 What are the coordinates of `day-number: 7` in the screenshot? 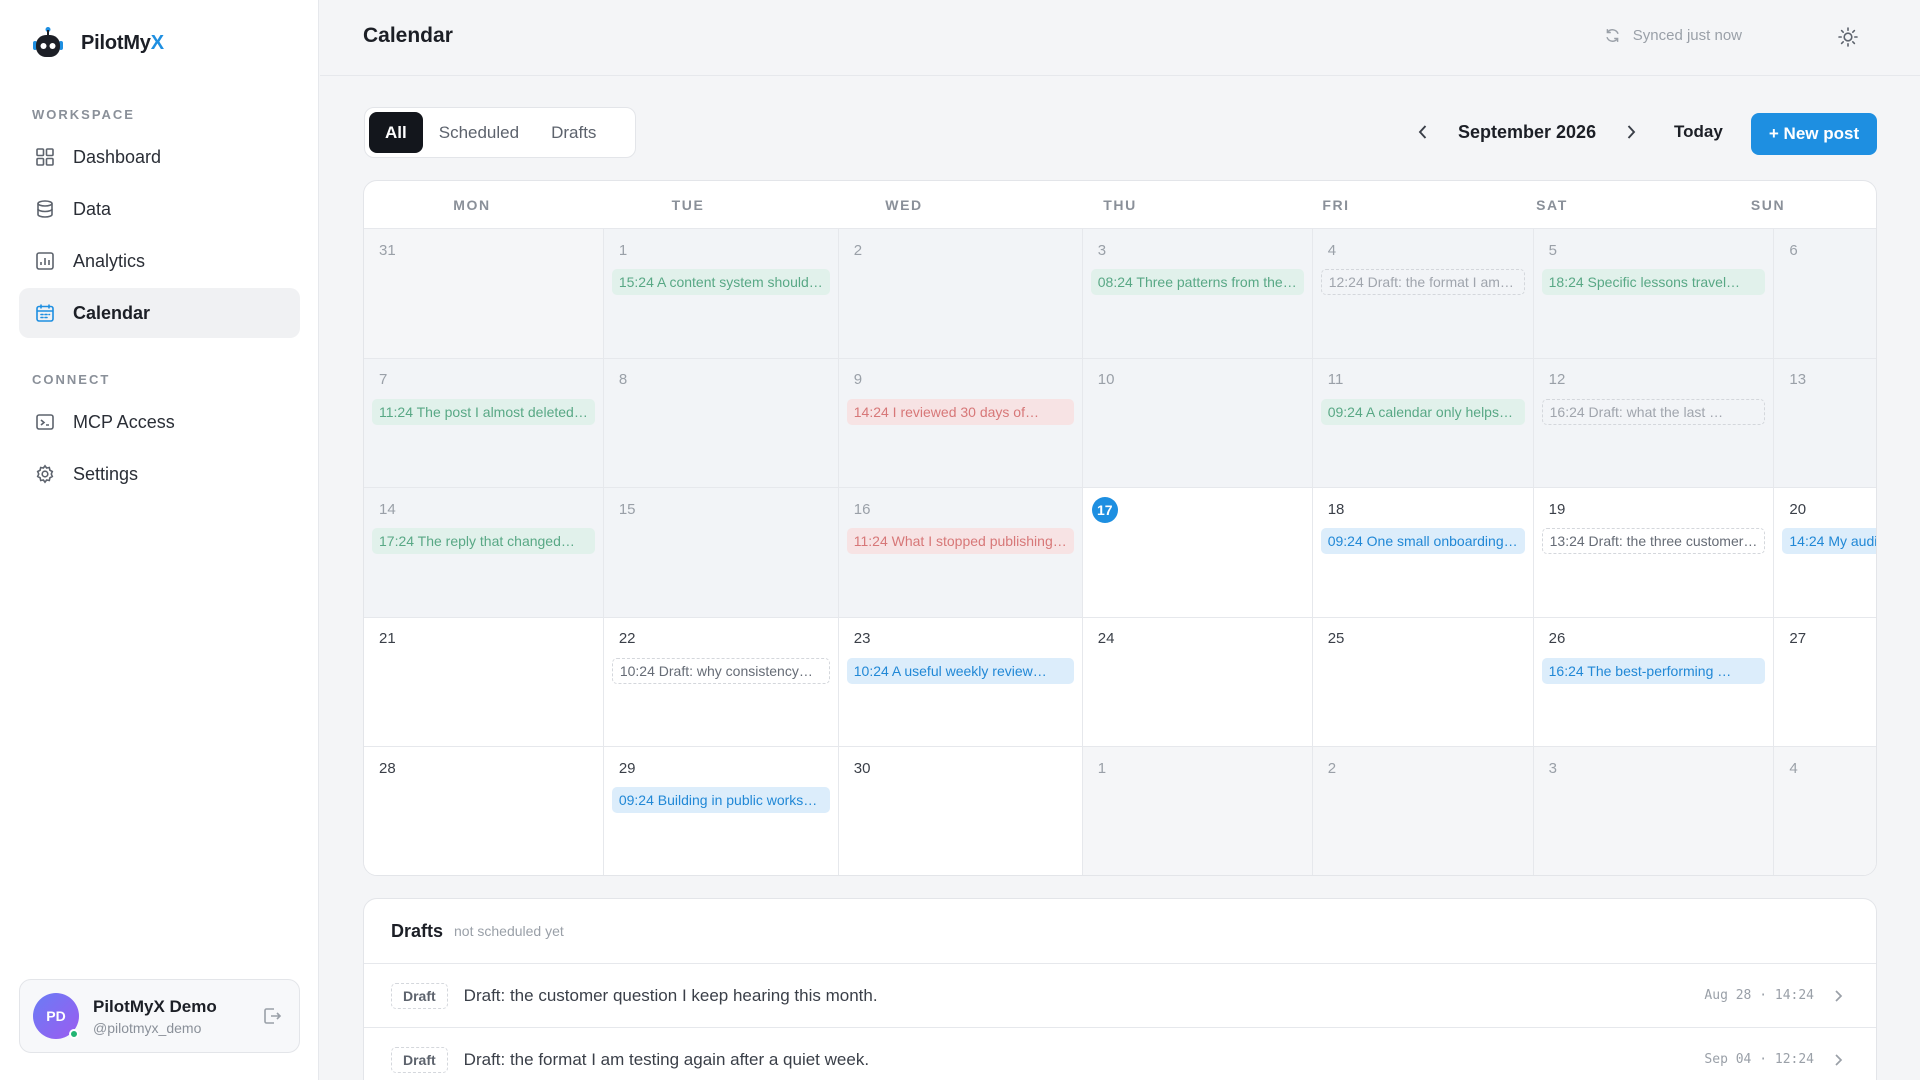 It's located at (383, 379).